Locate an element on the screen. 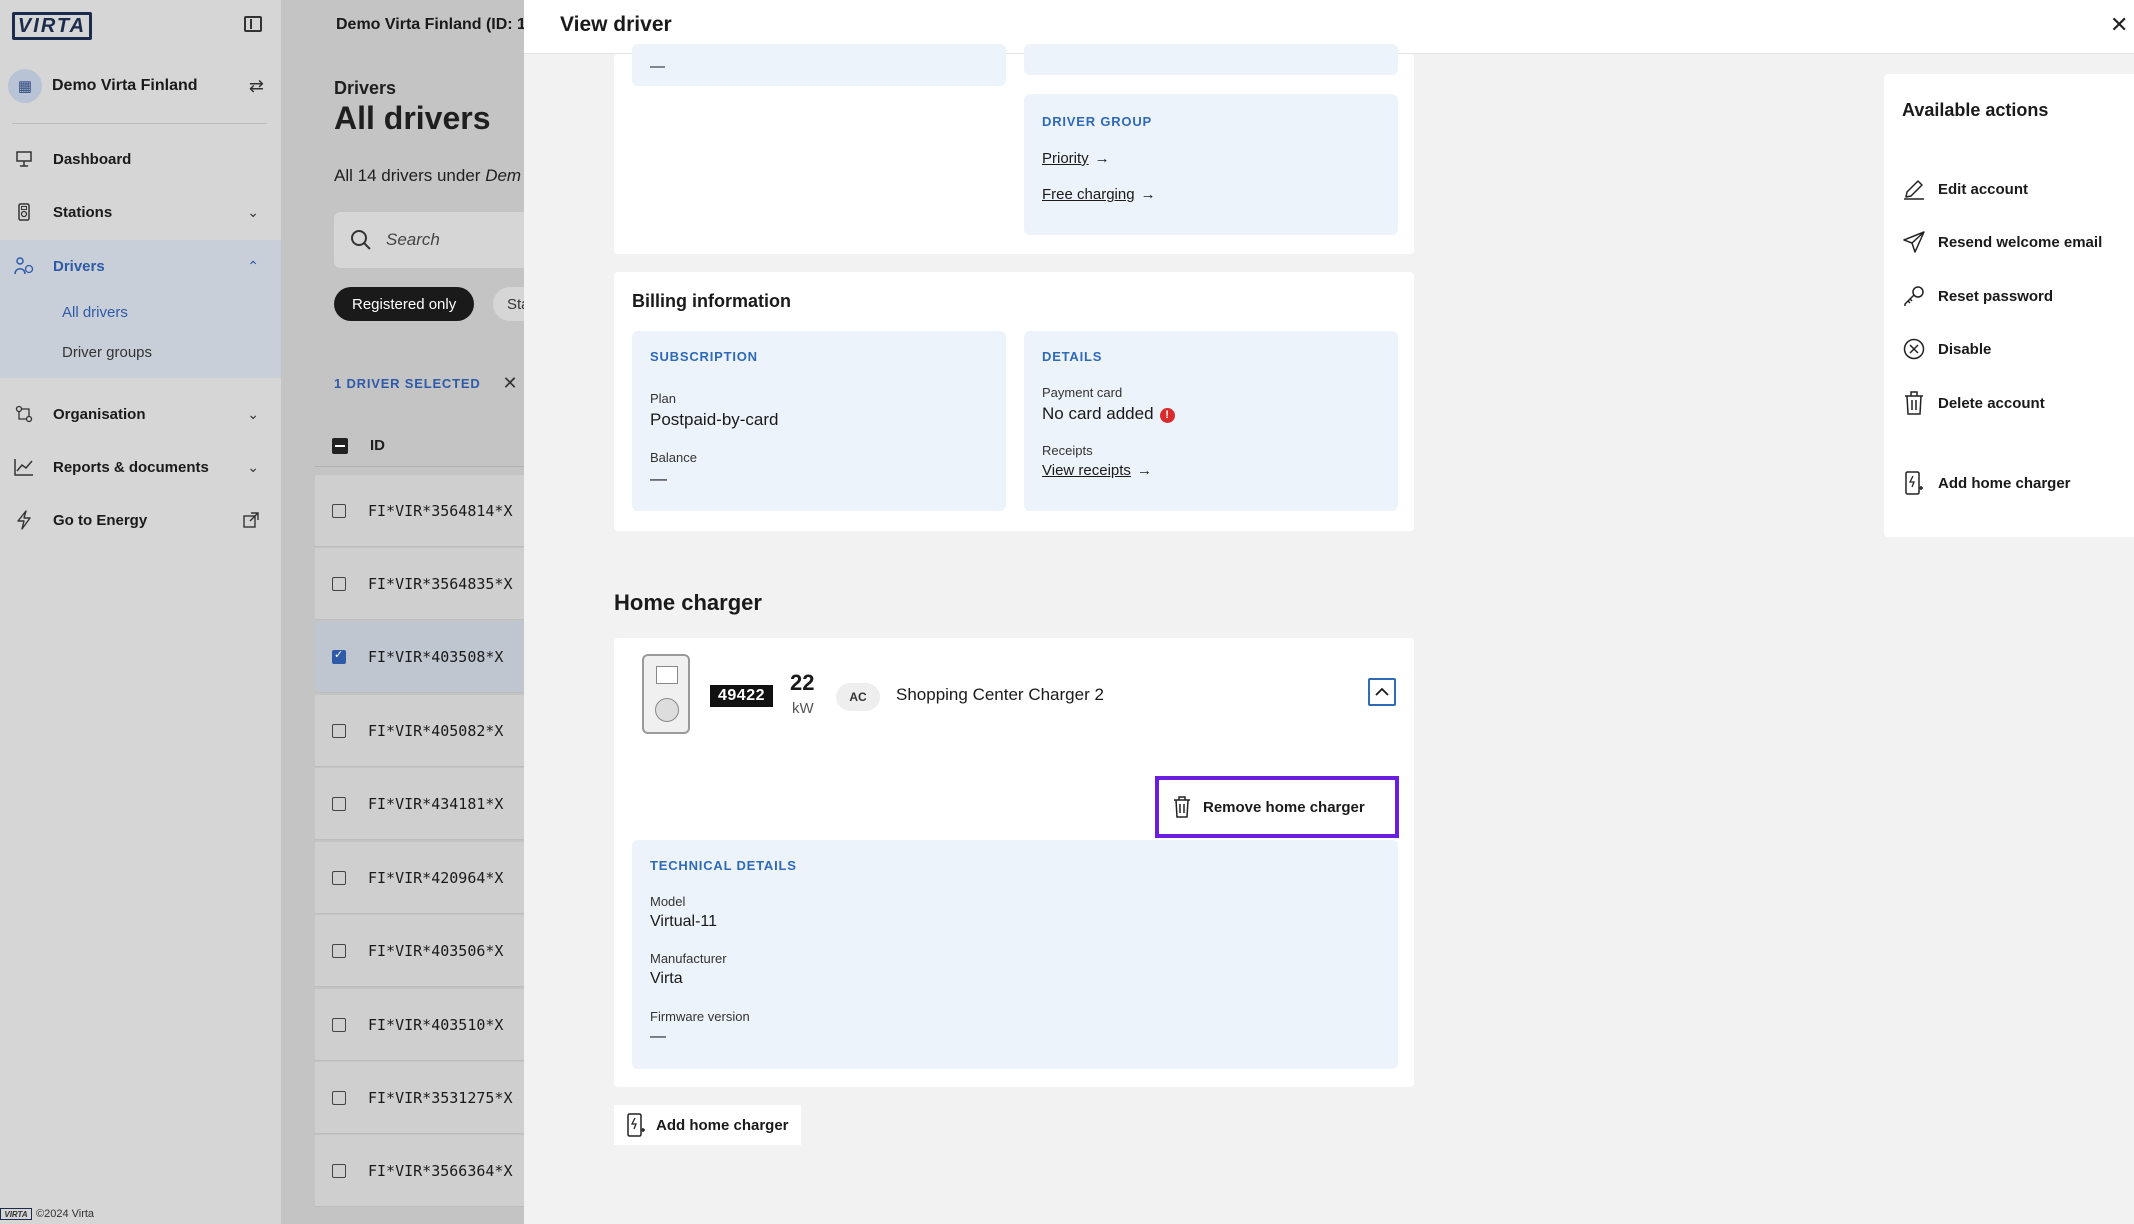 The image size is (2134, 1224). action-label: Edit account is located at coordinates (1983, 189).